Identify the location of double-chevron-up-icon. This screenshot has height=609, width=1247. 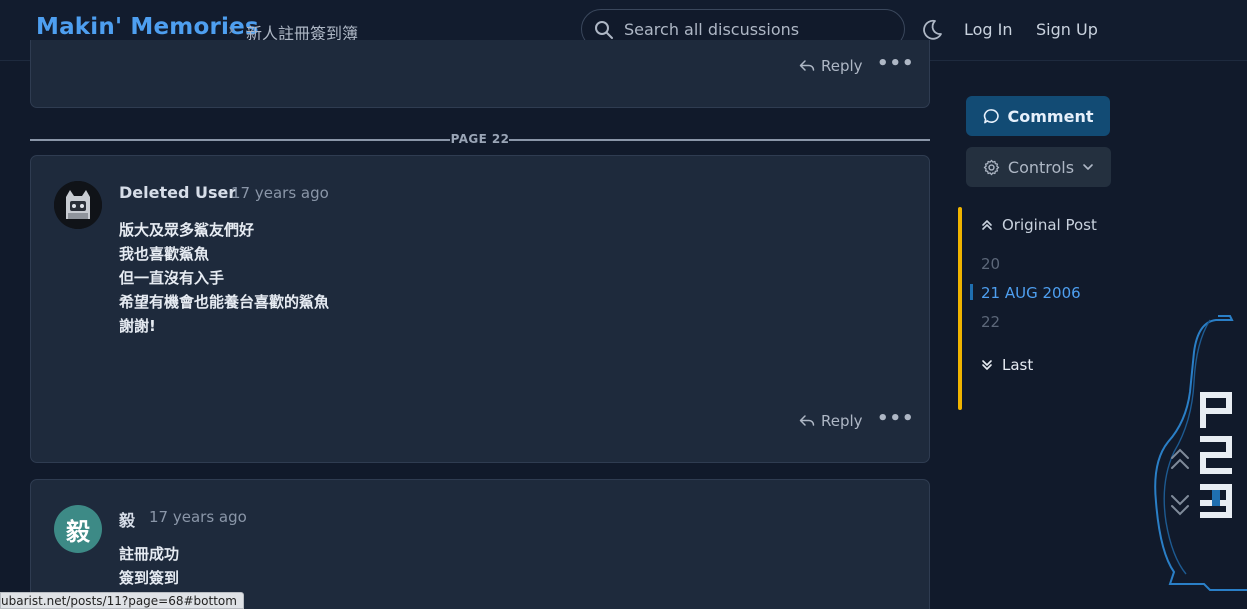
(987, 225).